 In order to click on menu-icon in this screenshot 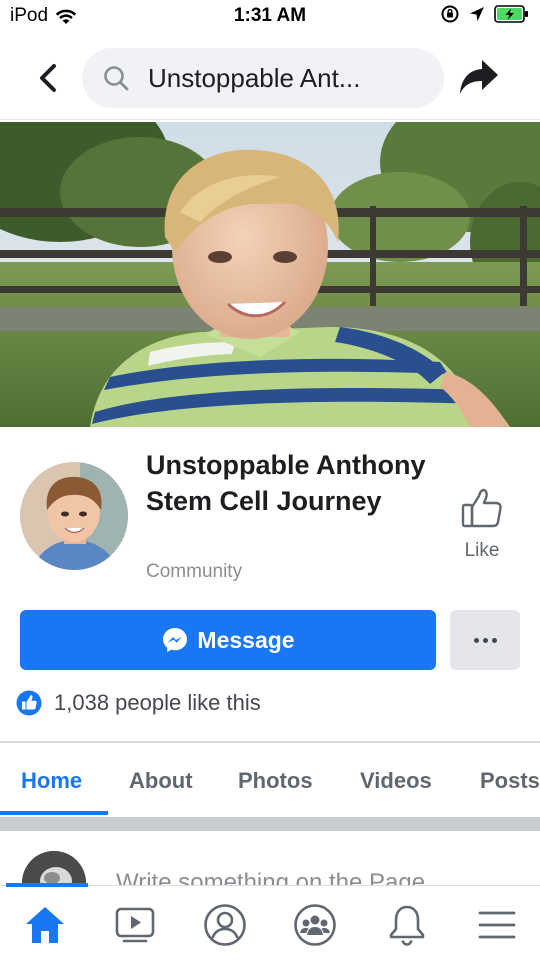, I will do `click(497, 925)`.